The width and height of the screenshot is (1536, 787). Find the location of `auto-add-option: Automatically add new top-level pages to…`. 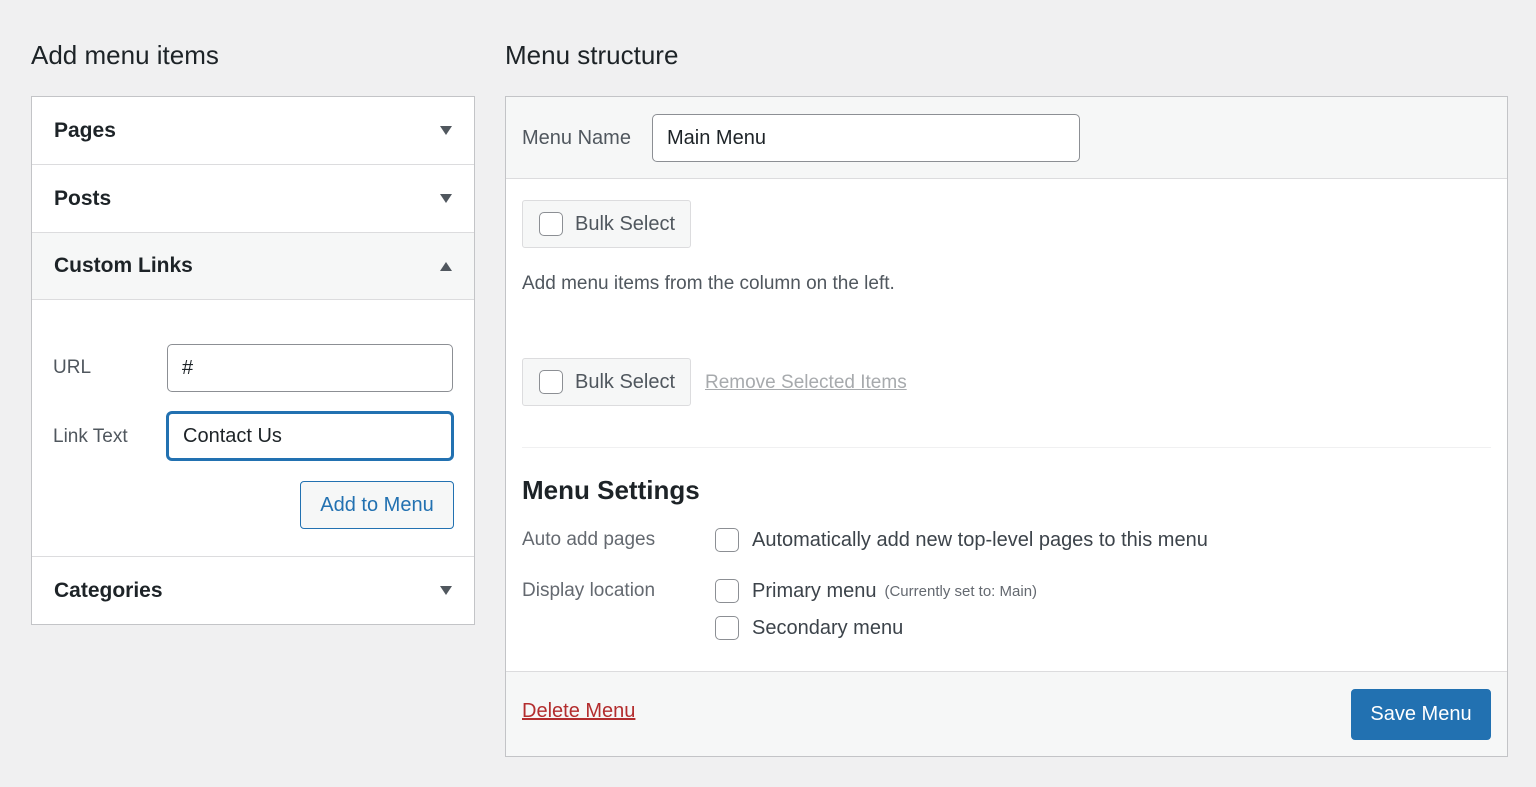

auto-add-option: Automatically add new top-level pages to… is located at coordinates (961, 540).